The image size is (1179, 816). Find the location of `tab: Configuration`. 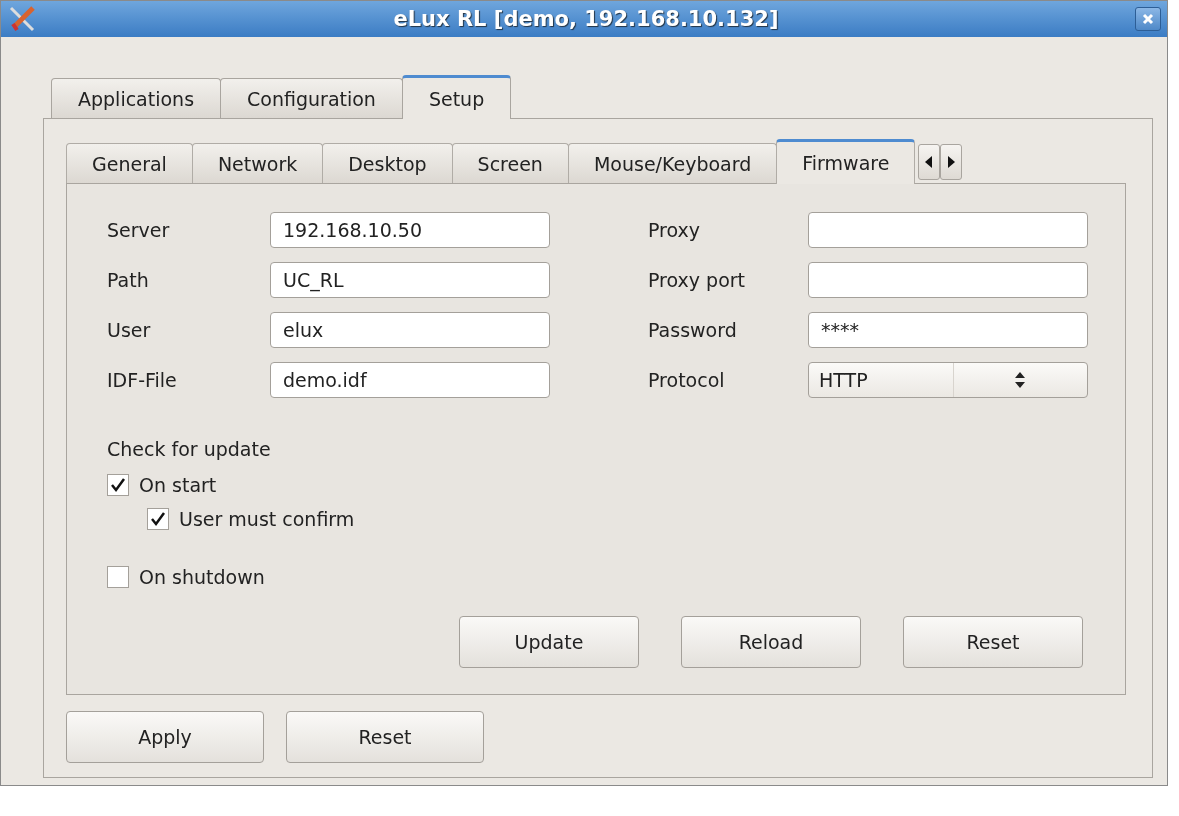

tab: Configuration is located at coordinates (311, 98).